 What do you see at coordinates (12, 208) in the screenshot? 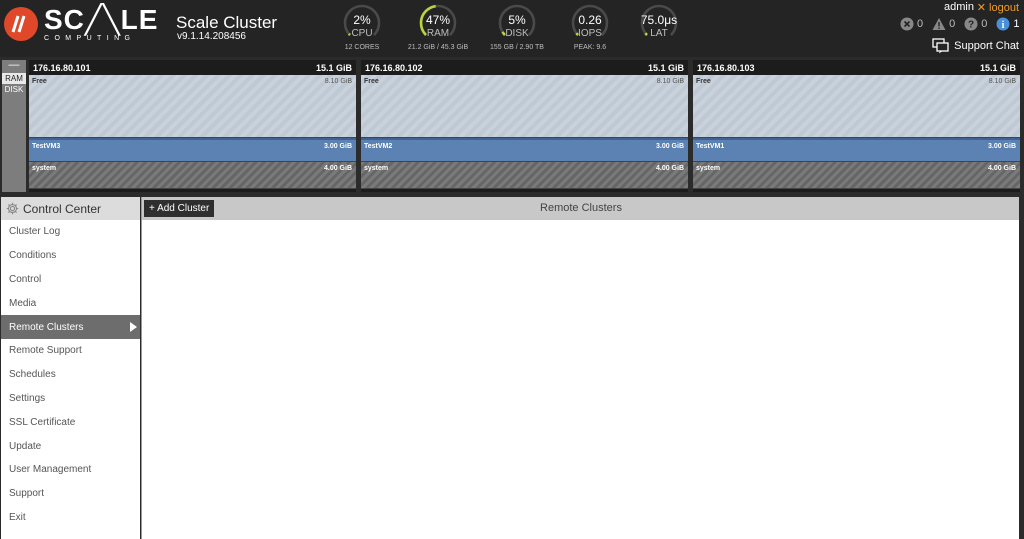
I see `gear-icon` at bounding box center [12, 208].